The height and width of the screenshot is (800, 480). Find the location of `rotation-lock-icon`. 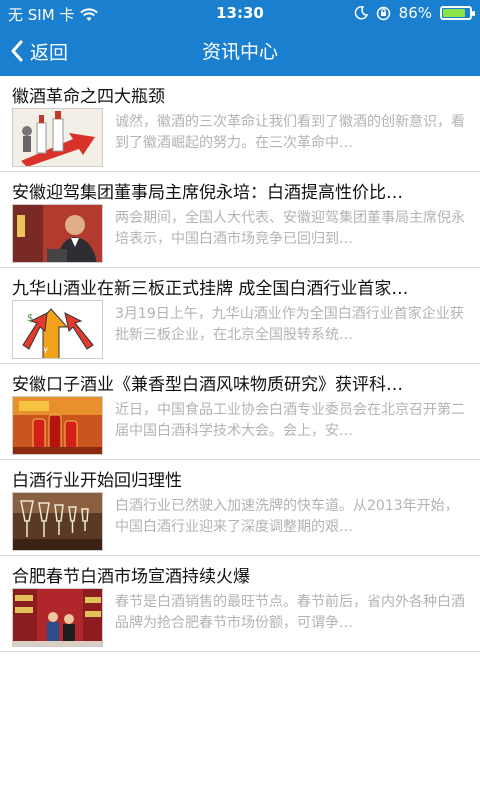

rotation-lock-icon is located at coordinates (383, 13).